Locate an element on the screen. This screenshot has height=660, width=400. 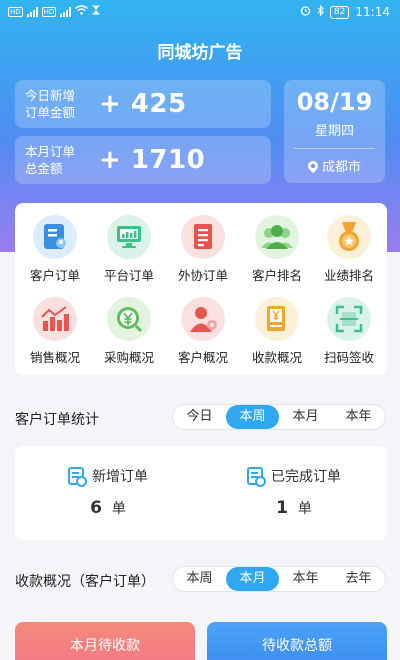
month-pending-collection-button: 本月待收款 is located at coordinates (105, 641).